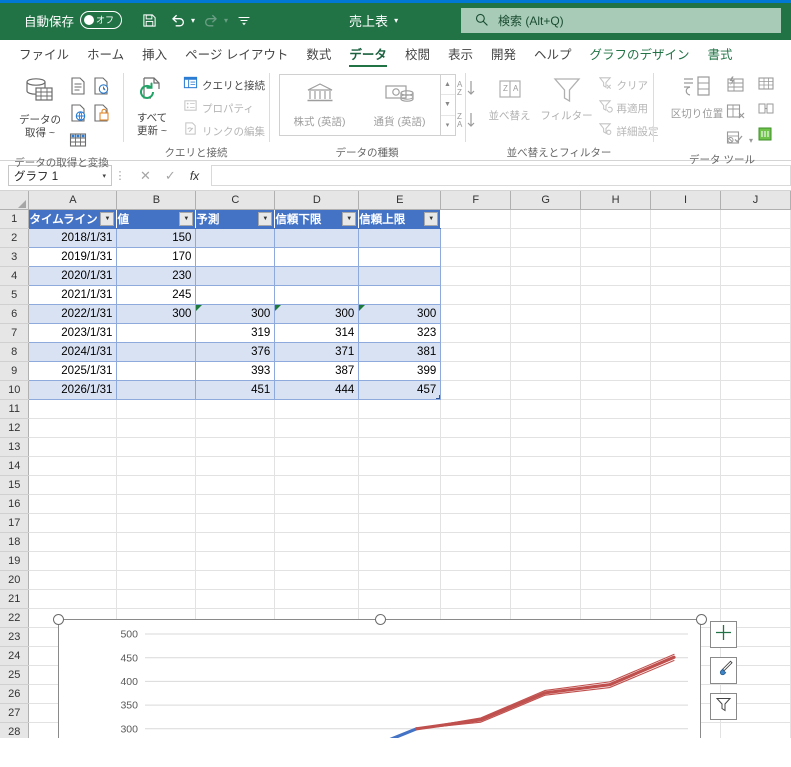 The width and height of the screenshot is (791, 767). Describe the element at coordinates (15, 200) in the screenshot. I see `select-all-button` at that location.